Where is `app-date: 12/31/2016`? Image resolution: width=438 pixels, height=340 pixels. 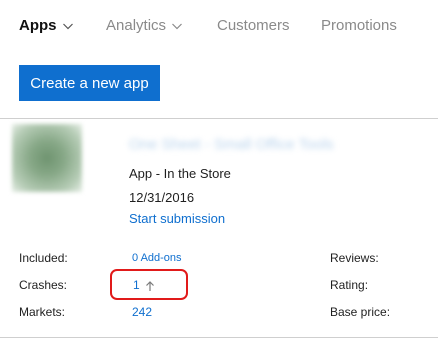
app-date: 12/31/2016 is located at coordinates (162, 197).